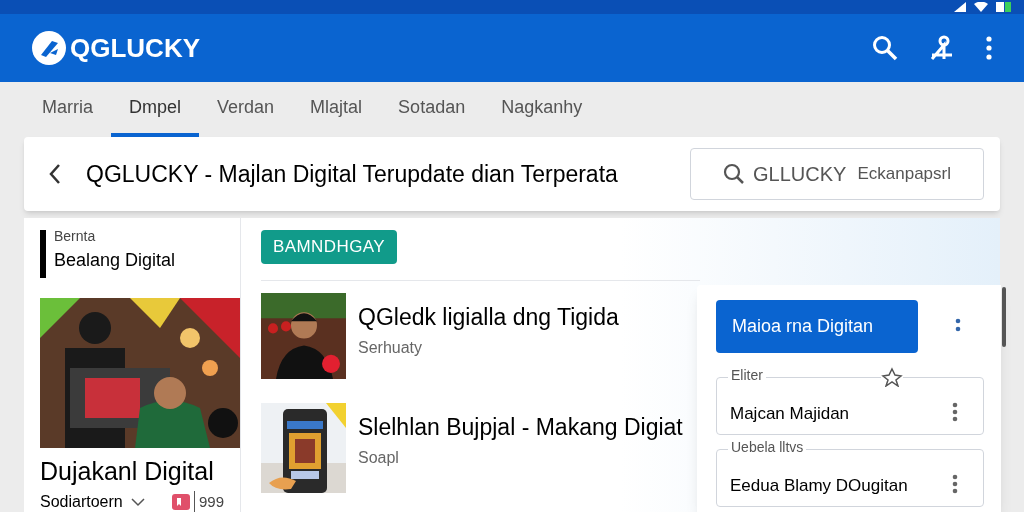  Describe the element at coordinates (767, 447) in the screenshot. I see `field-label: Uebela lltvs` at that location.